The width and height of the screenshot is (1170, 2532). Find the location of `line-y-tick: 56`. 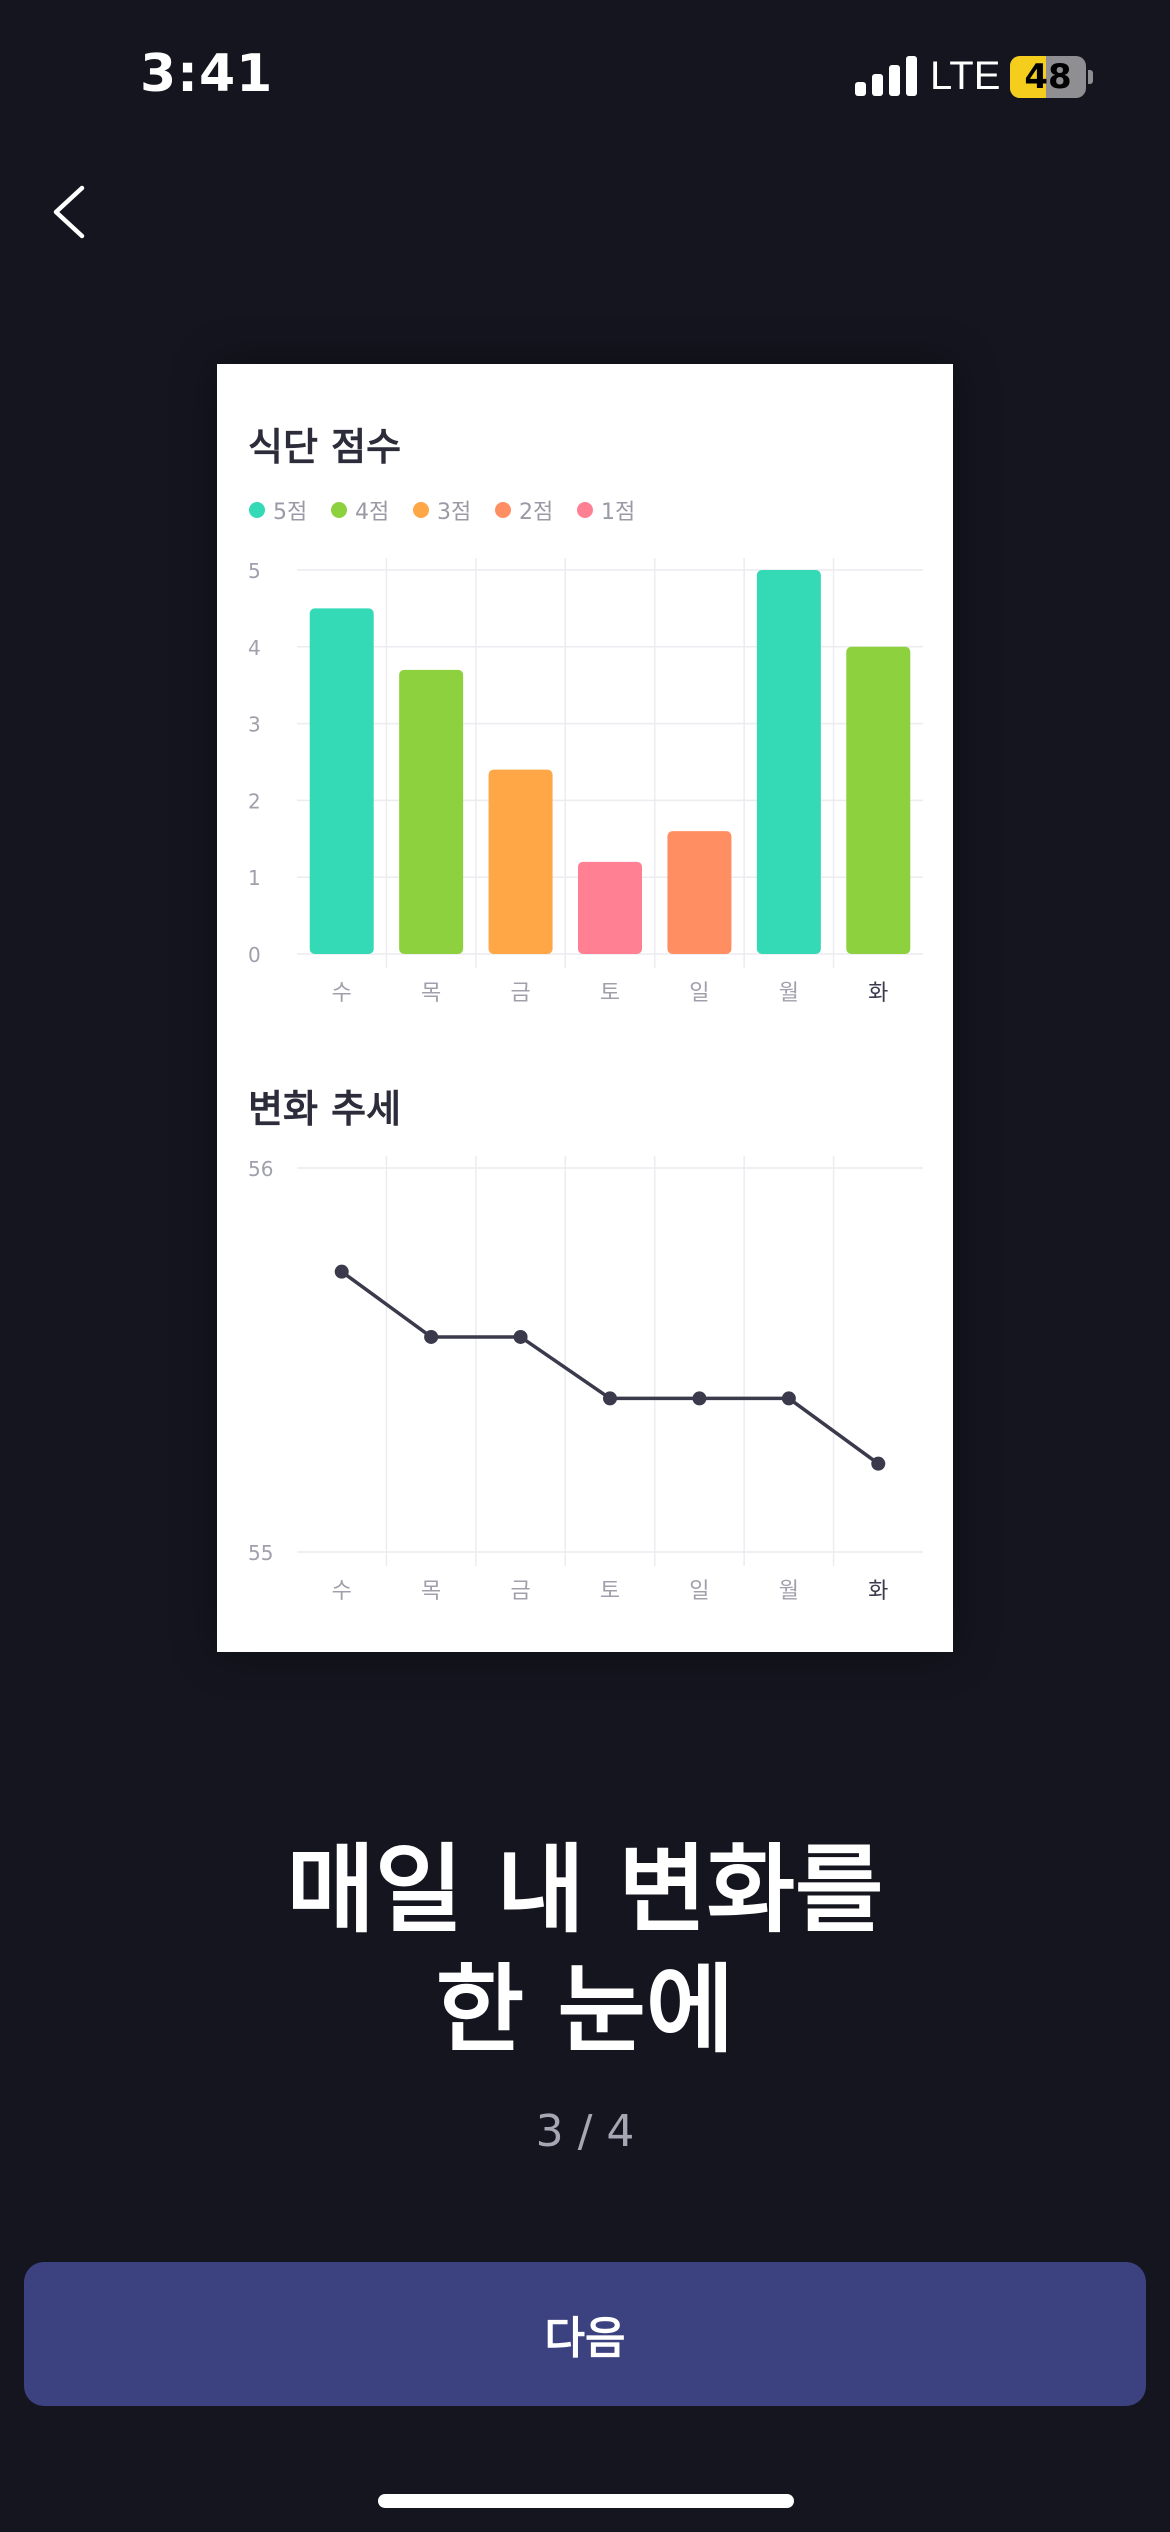

line-y-tick: 56 is located at coordinates (260, 1169).